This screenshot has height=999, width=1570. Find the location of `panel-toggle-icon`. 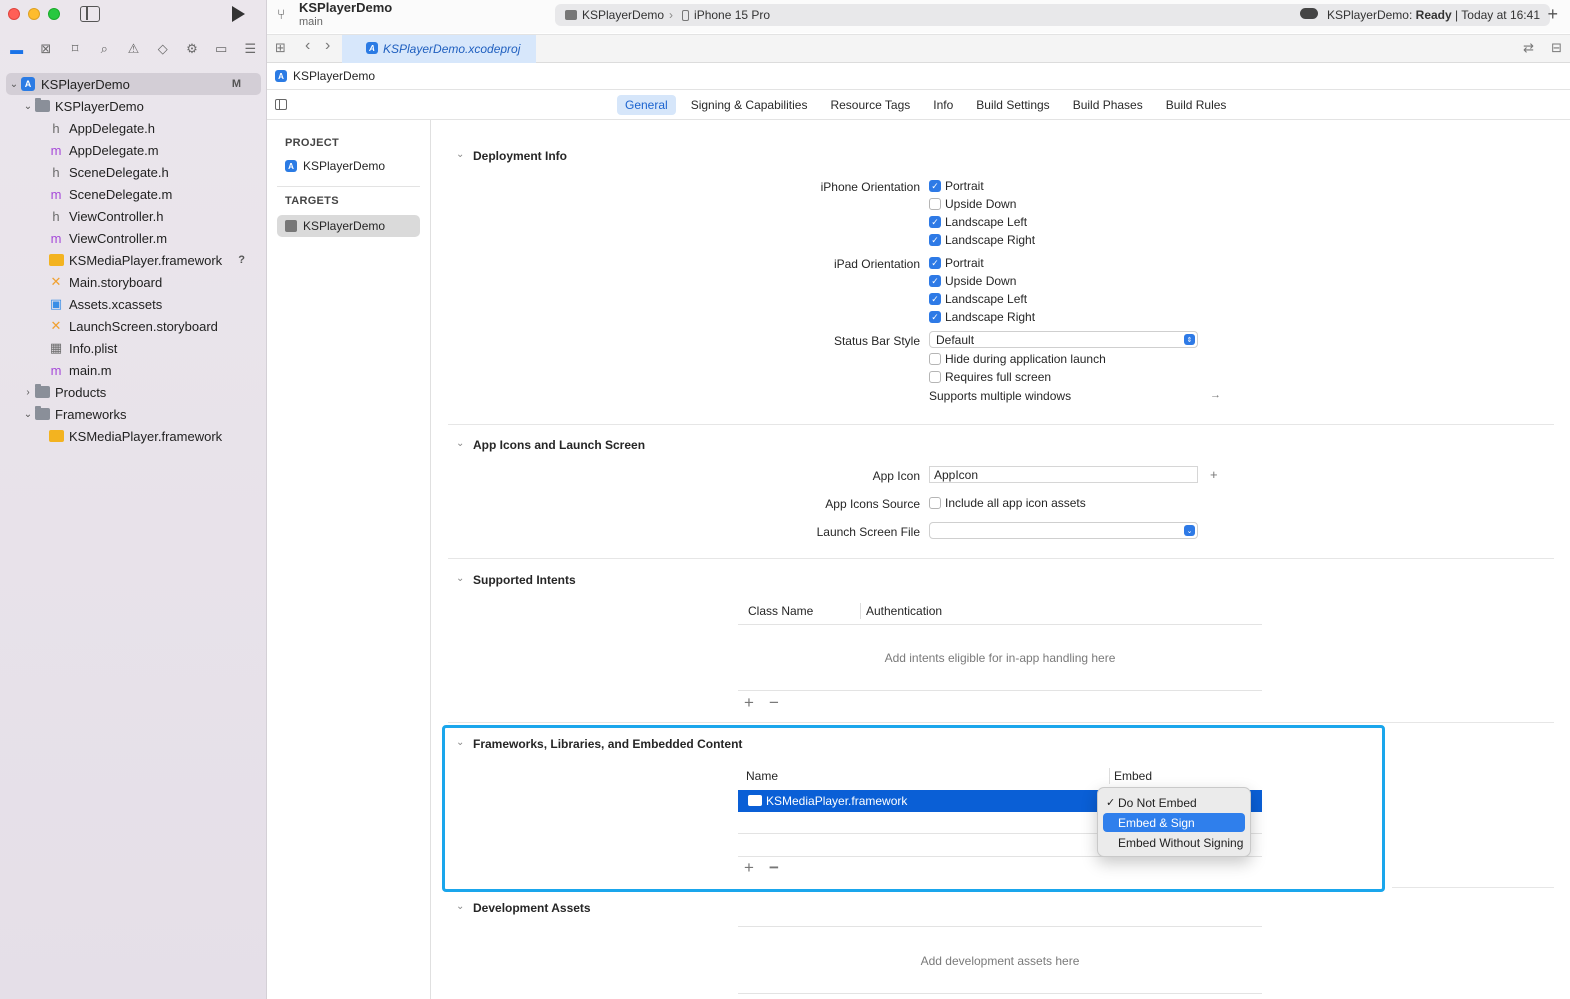

panel-toggle-icon is located at coordinates (281, 104).